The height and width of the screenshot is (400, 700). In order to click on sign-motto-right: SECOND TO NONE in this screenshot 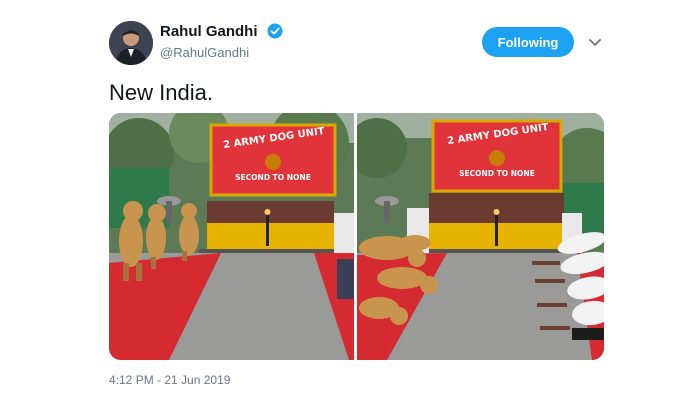, I will do `click(497, 173)`.